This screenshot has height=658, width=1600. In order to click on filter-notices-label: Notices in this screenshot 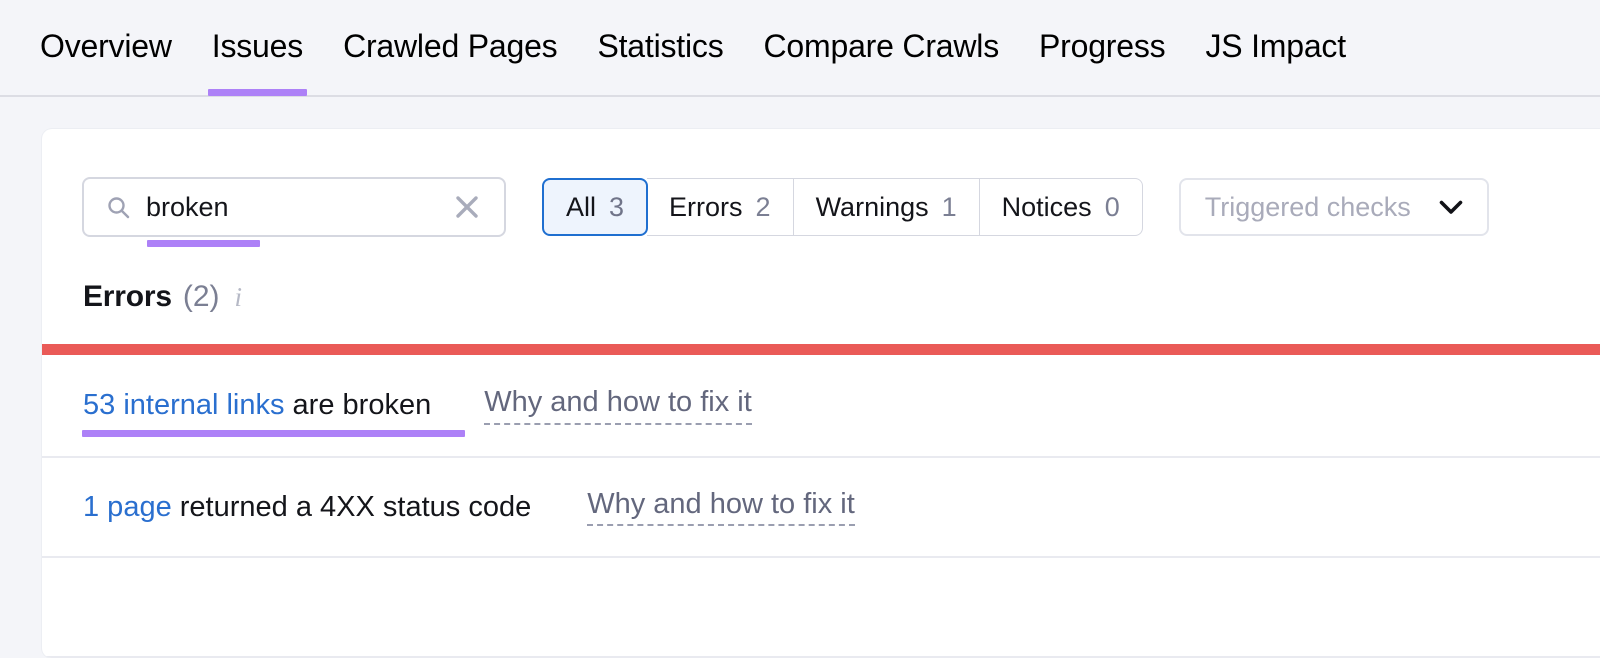, I will do `click(1046, 206)`.